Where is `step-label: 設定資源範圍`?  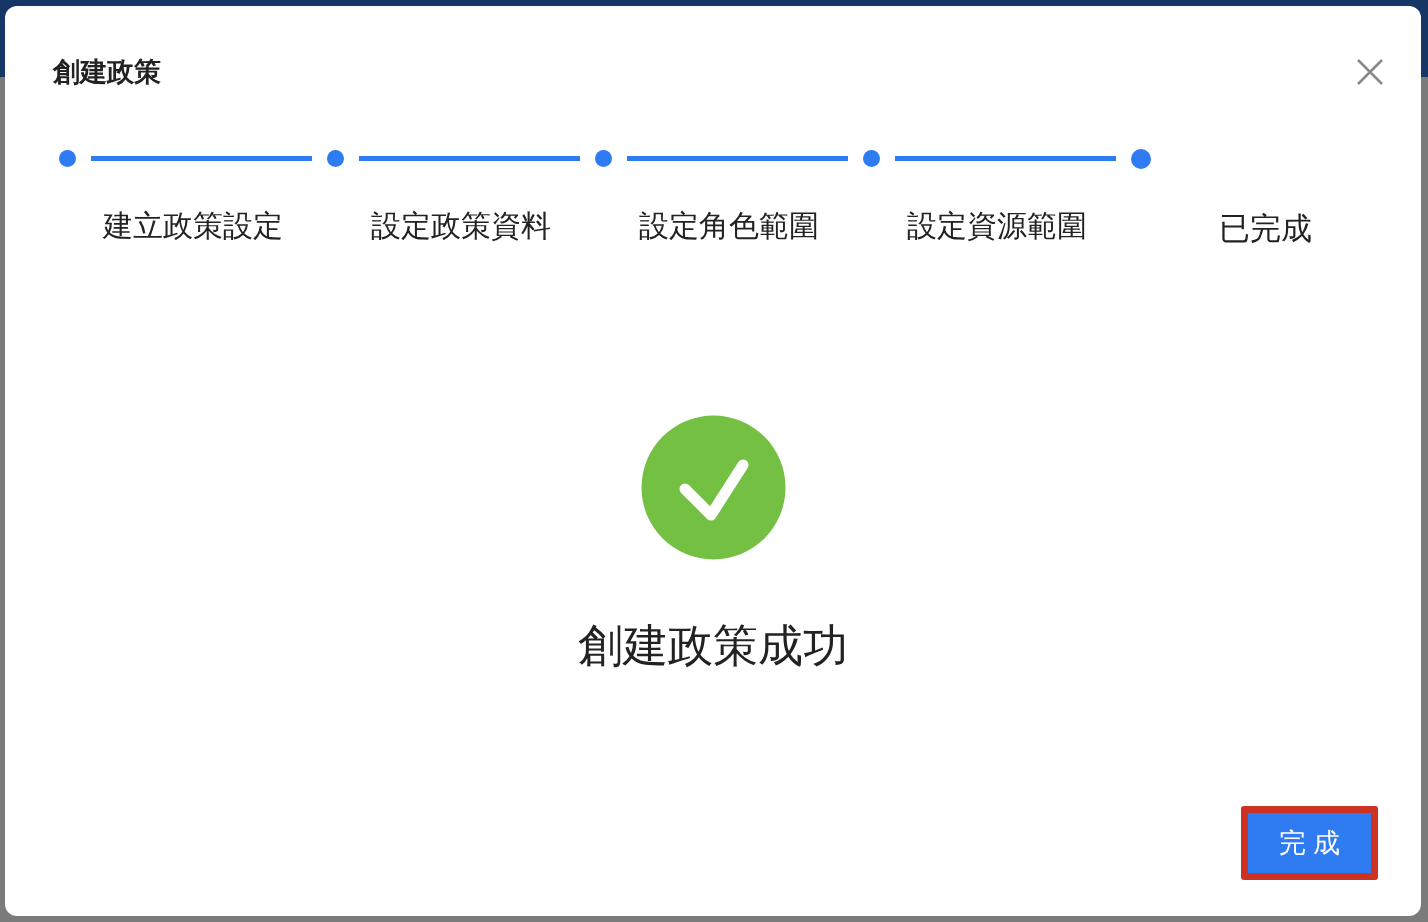
step-label: 設定資源範圍 is located at coordinates (997, 225).